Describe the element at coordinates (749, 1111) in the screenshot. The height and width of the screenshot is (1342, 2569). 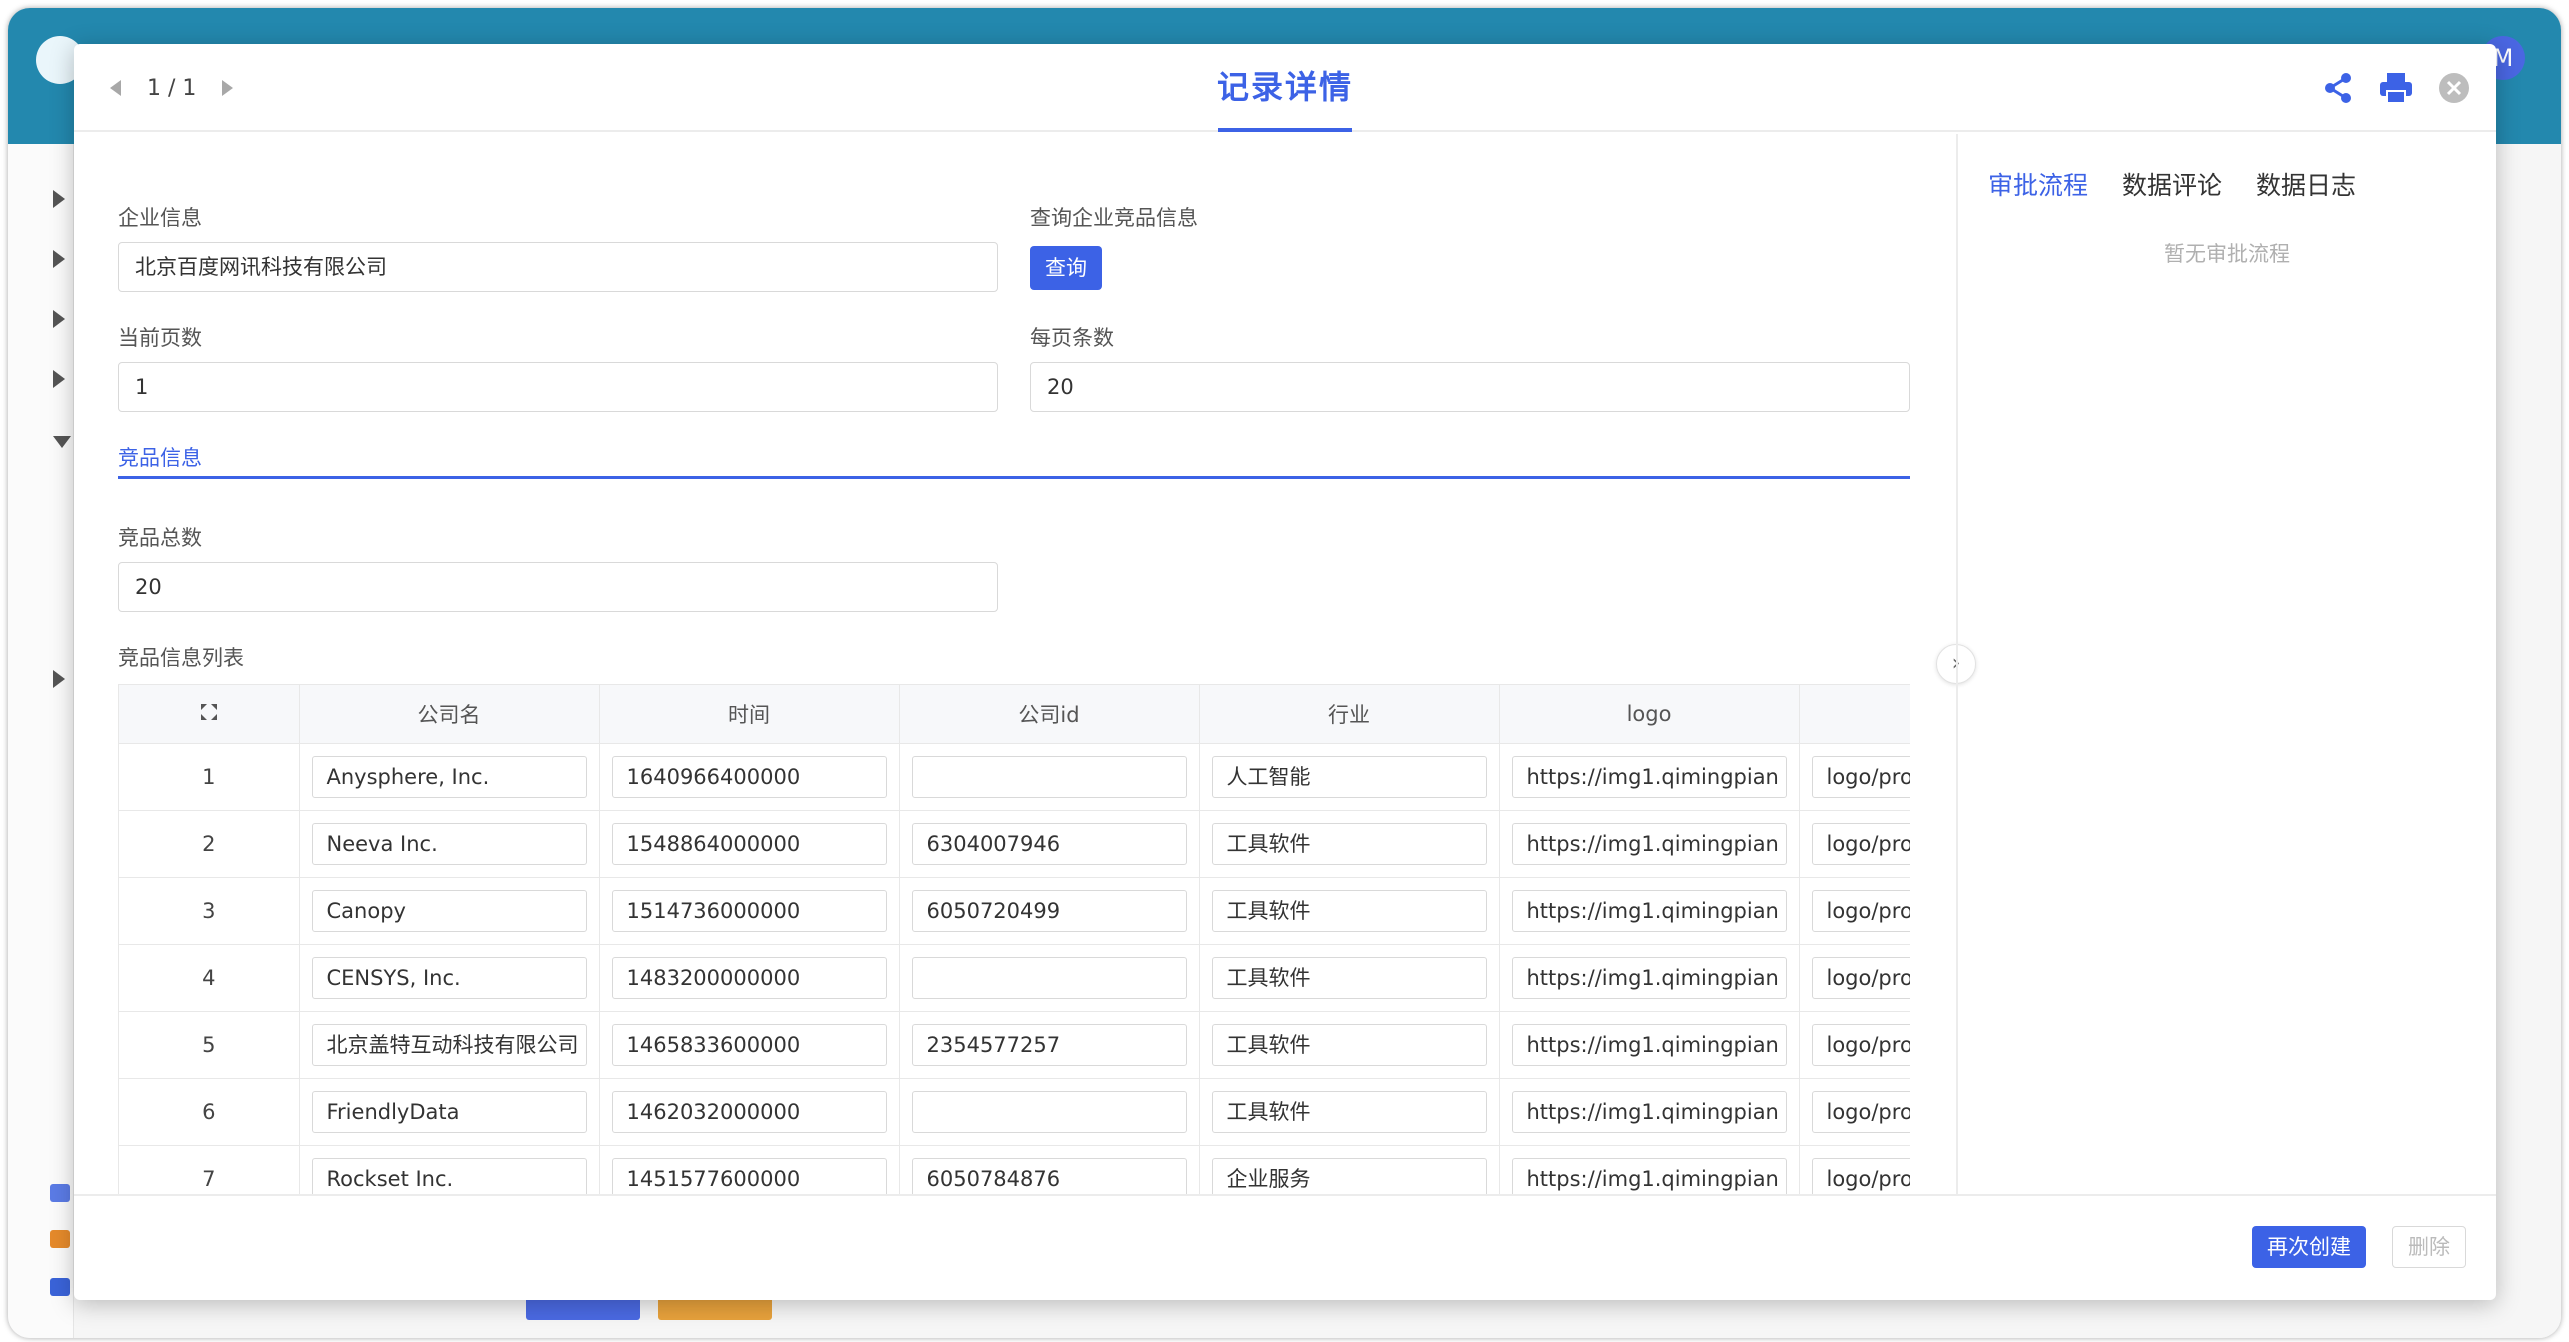
I see `time-input: 1462032000000` at that location.